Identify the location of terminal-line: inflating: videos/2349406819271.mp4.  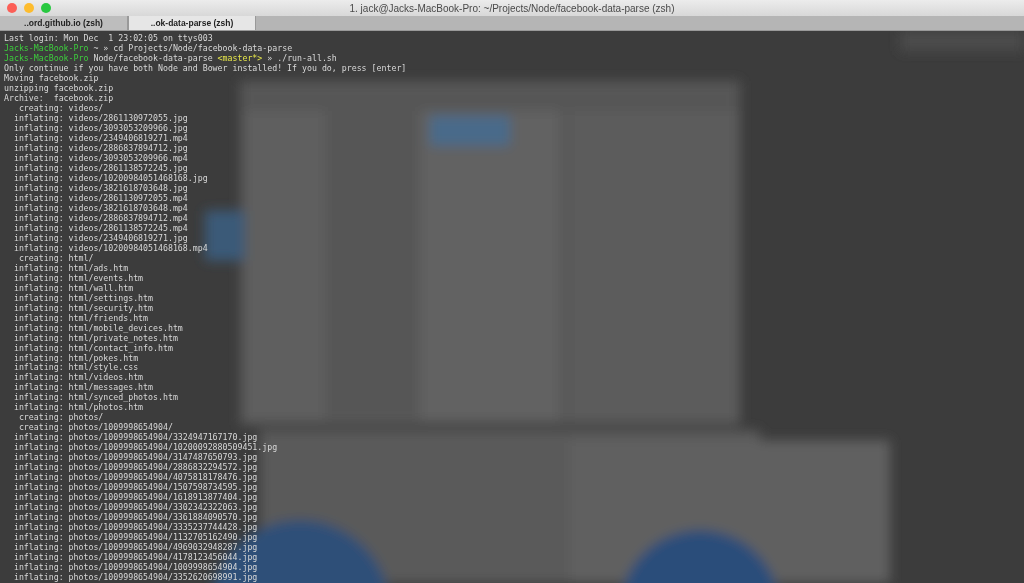
(100, 137).